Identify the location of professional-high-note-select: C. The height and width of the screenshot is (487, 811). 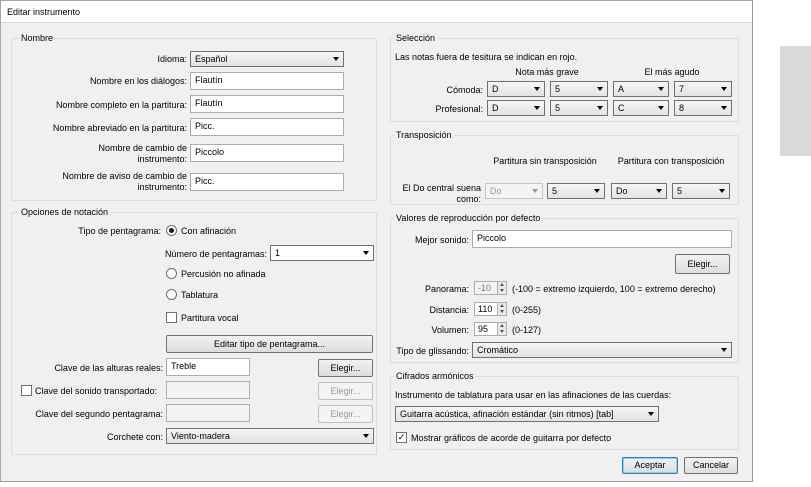
(641, 108).